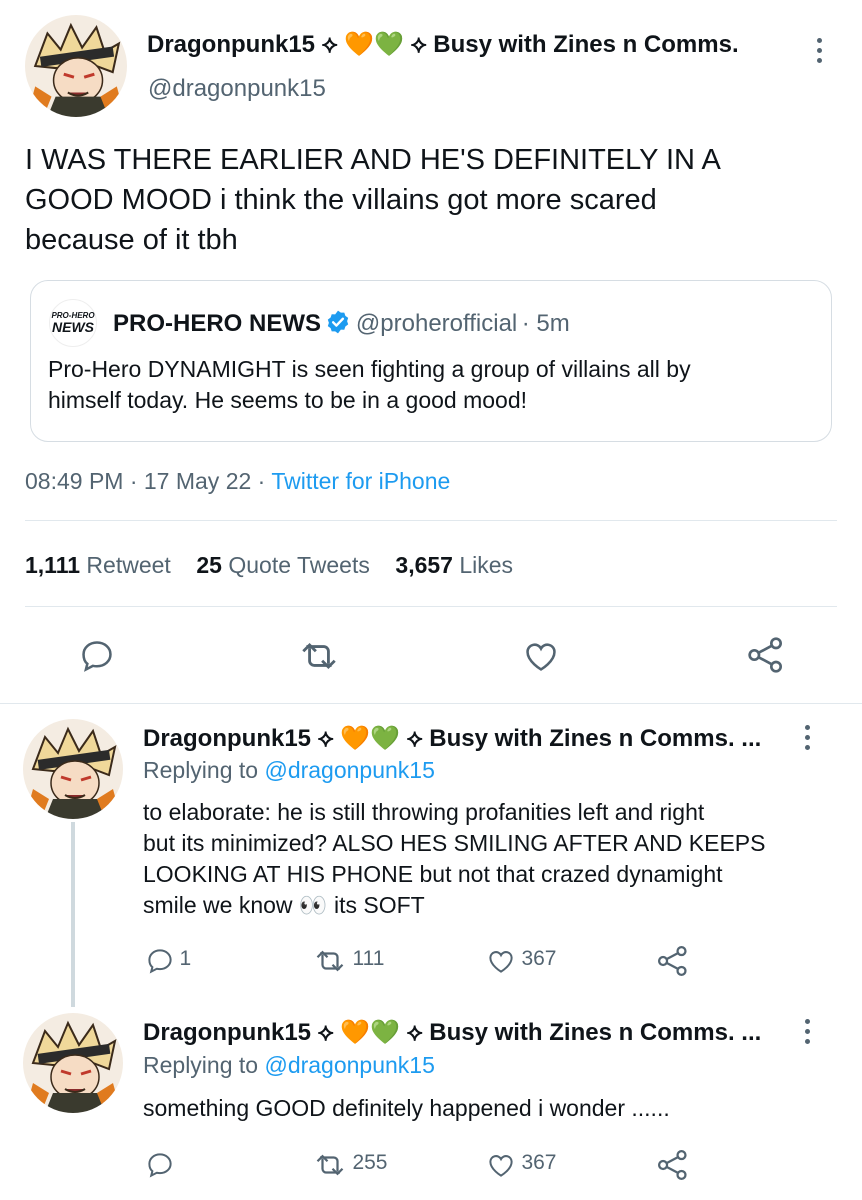 The image size is (862, 1200). What do you see at coordinates (360, 481) in the screenshot?
I see `source-link: Twitter for iPhone` at bounding box center [360, 481].